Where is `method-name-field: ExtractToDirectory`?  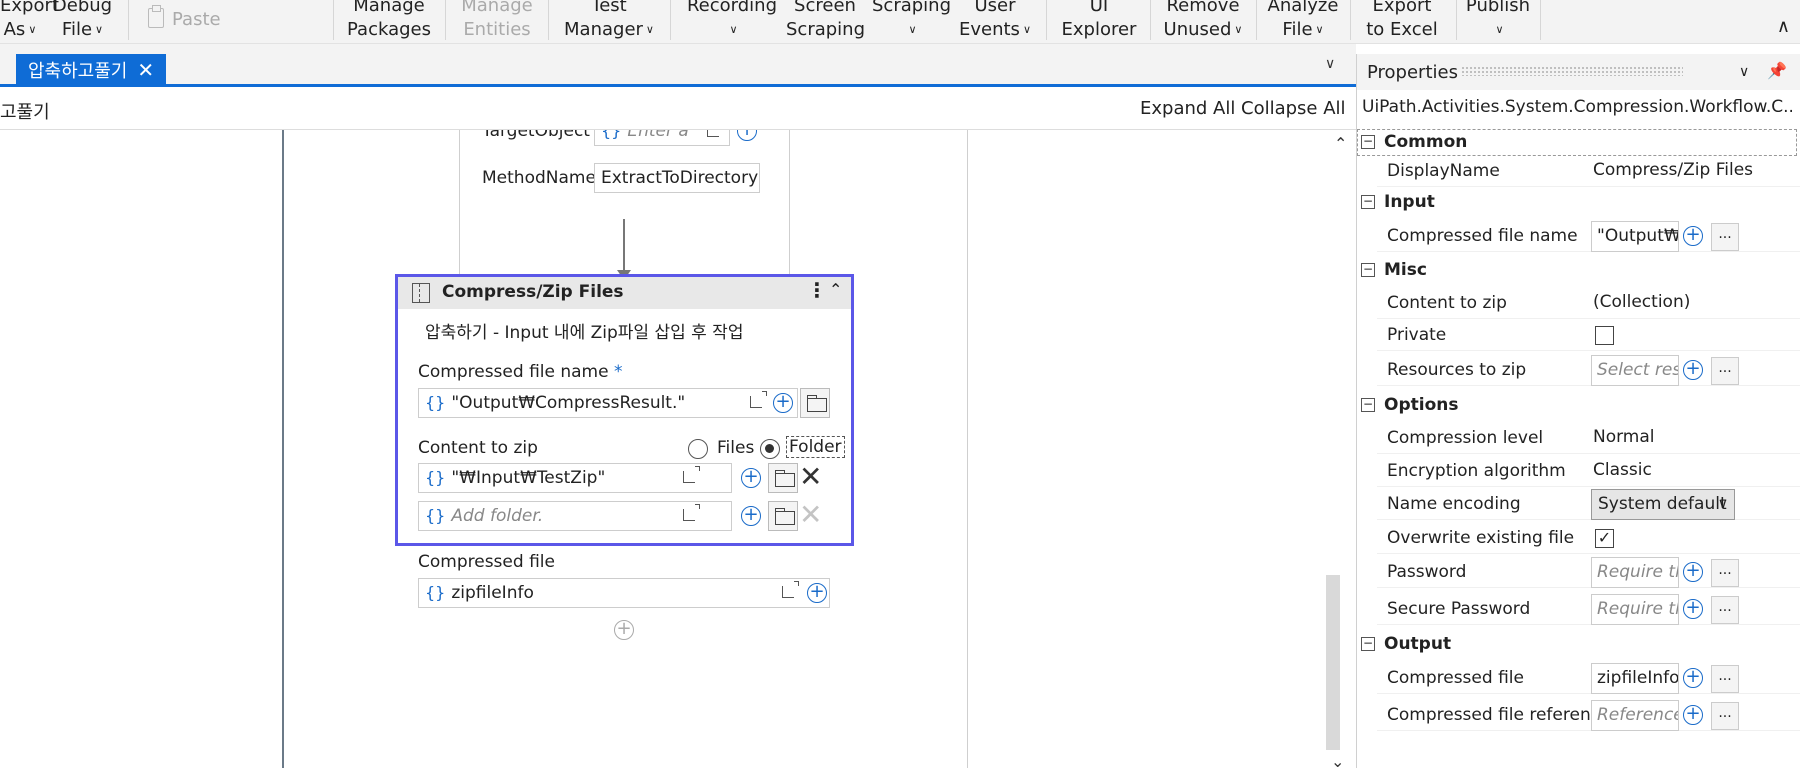 method-name-field: ExtractToDirectory is located at coordinates (677, 178).